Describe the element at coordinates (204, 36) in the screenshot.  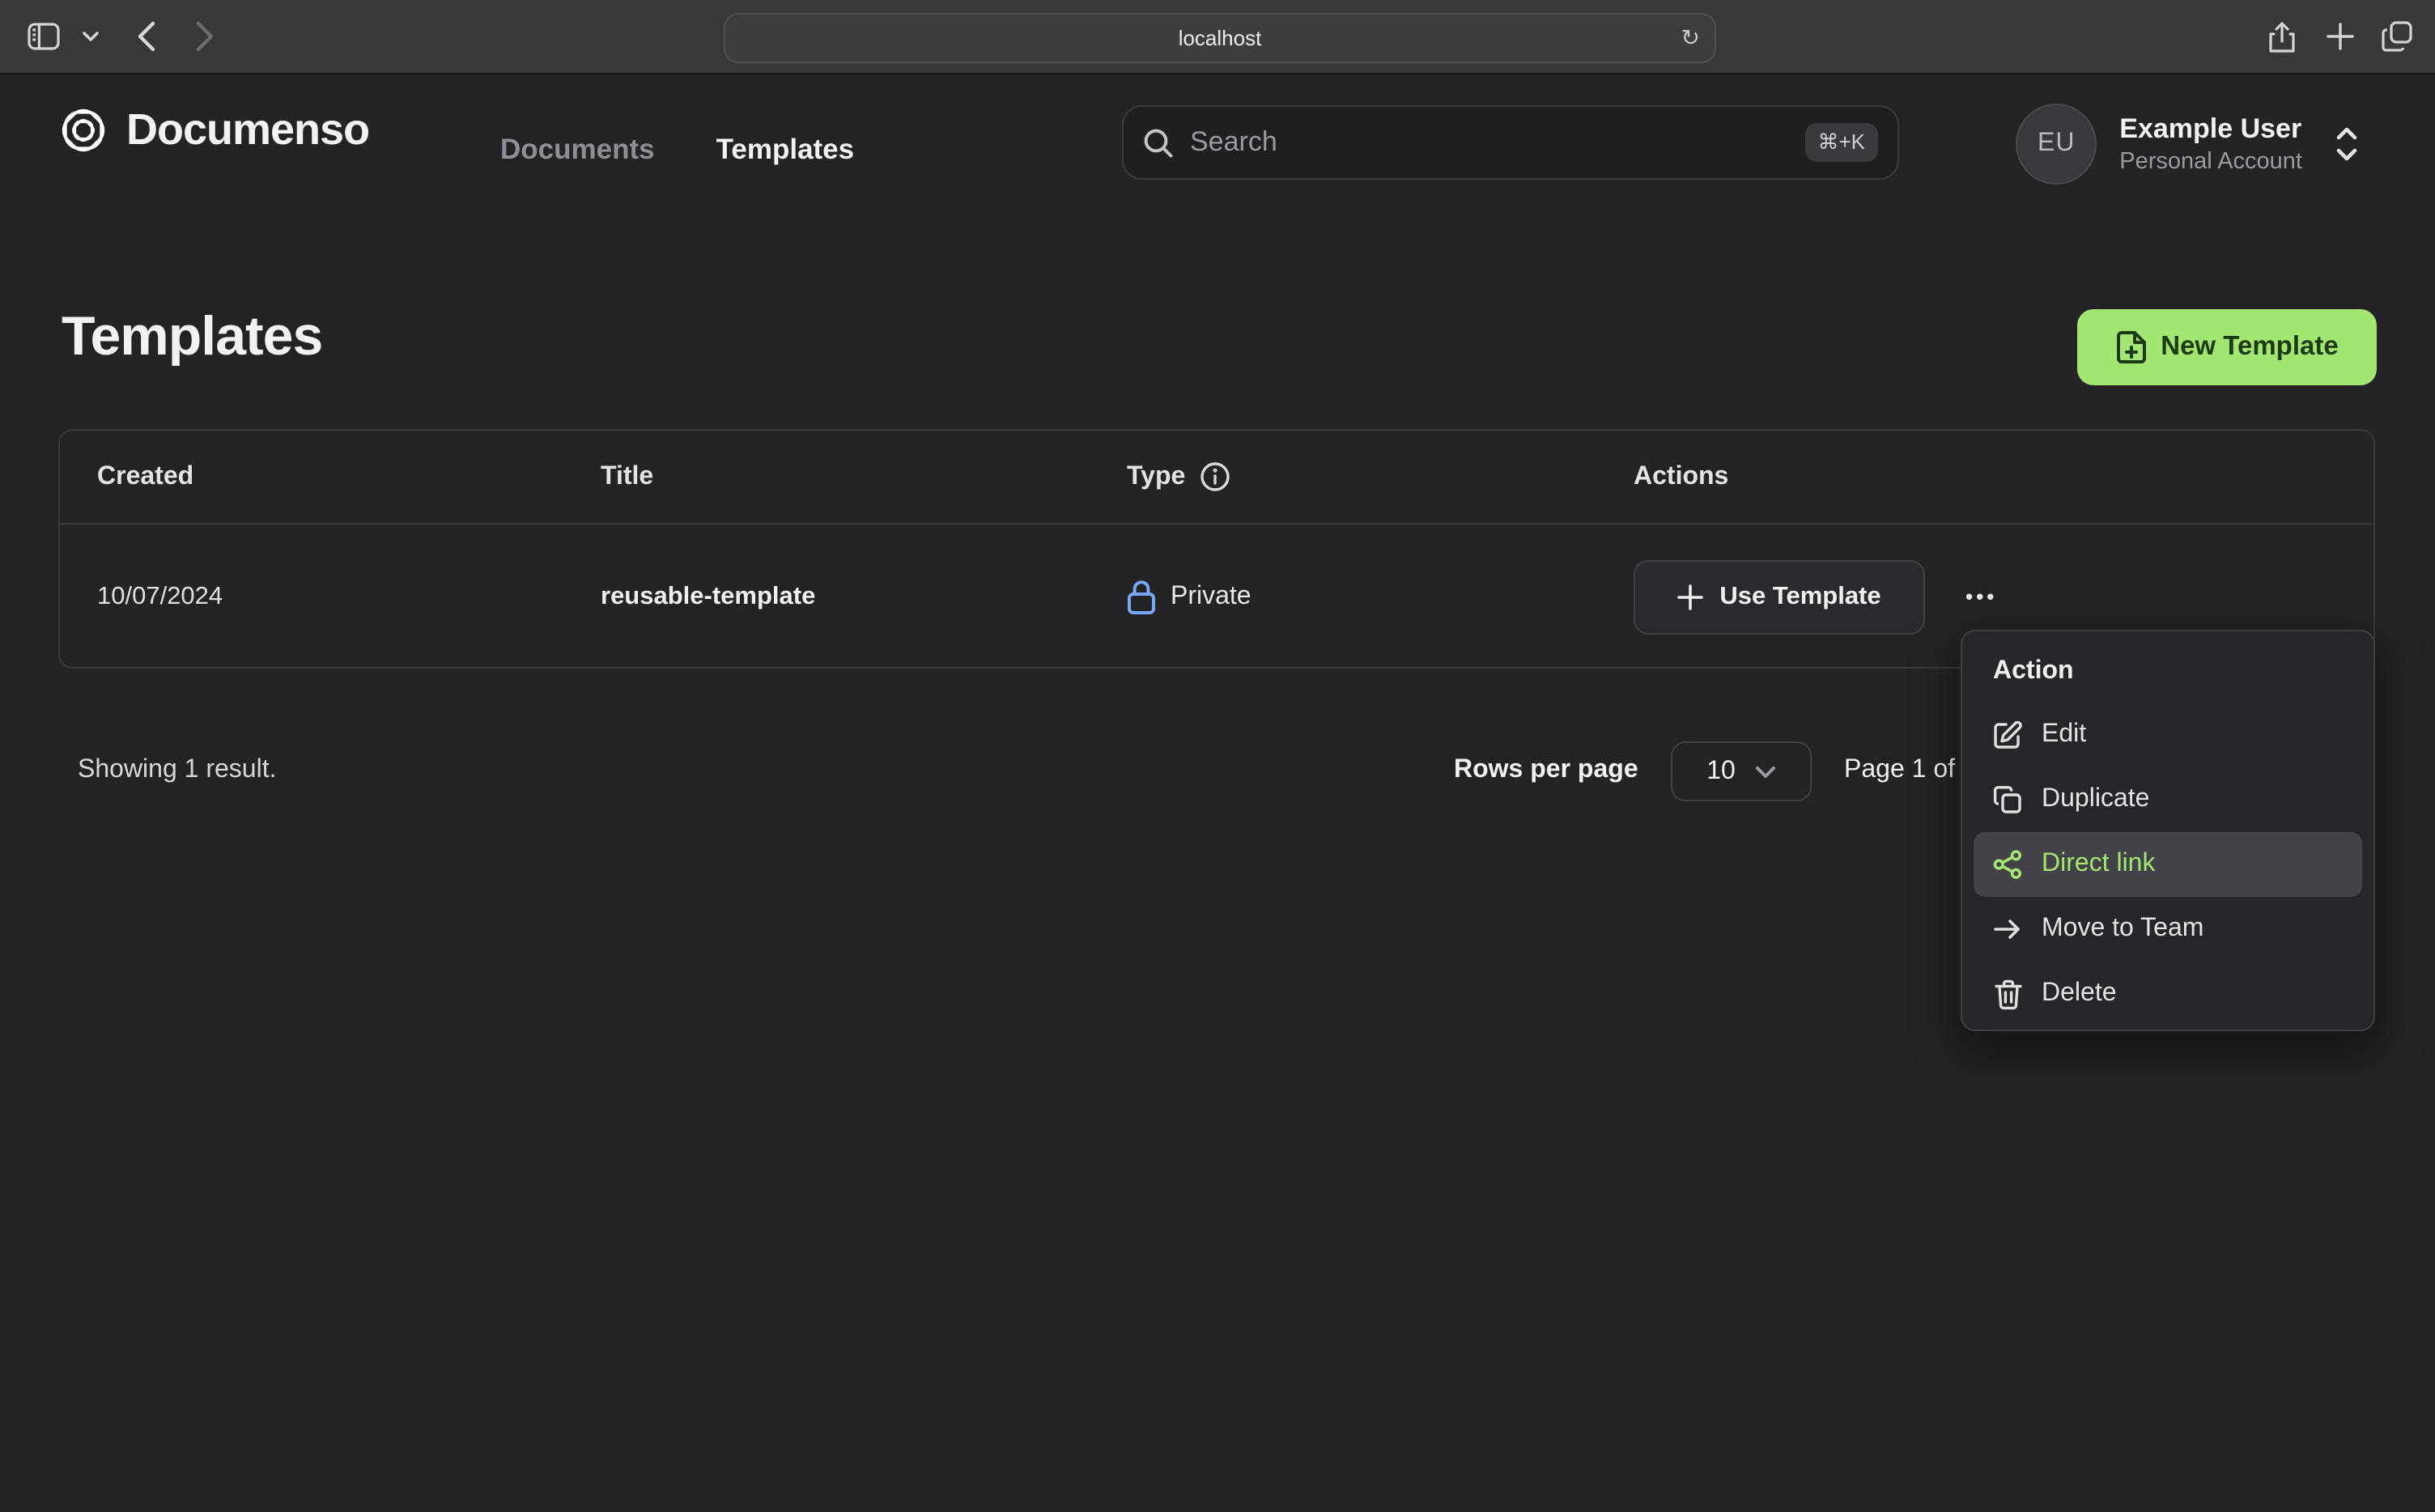
I see `forward-icon` at that location.